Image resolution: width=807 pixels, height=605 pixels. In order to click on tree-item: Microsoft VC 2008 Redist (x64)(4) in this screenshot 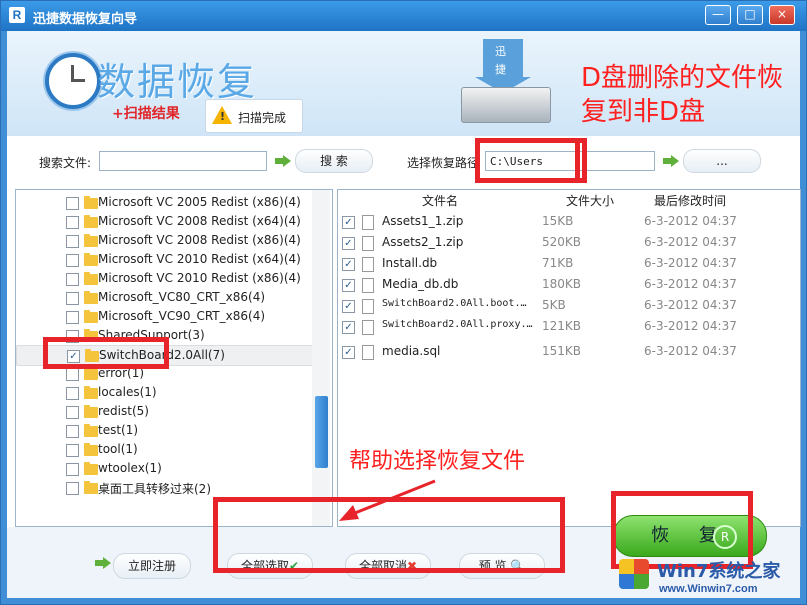, I will do `click(166, 221)`.